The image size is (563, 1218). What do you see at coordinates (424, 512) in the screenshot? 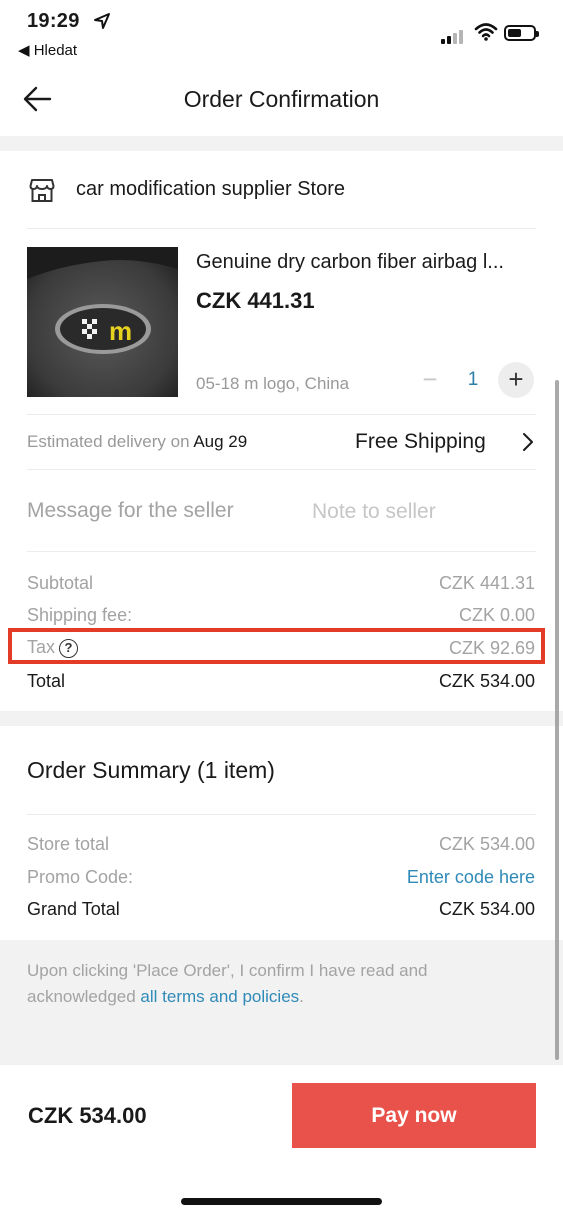
I see `note-to-seller-input` at bounding box center [424, 512].